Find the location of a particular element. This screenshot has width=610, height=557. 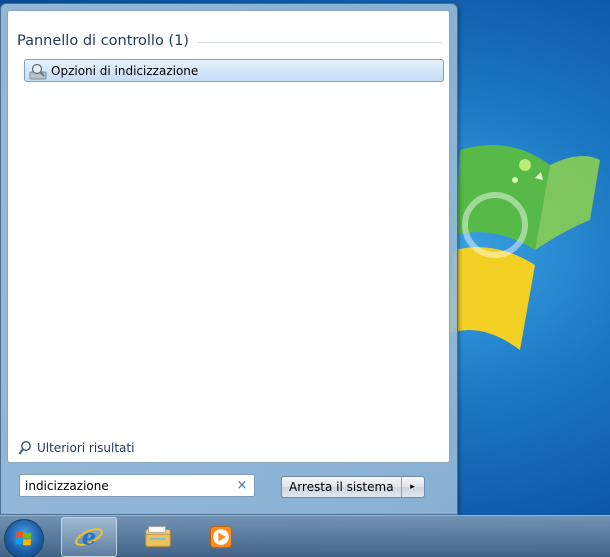

start-search-box: × is located at coordinates (137, 485).